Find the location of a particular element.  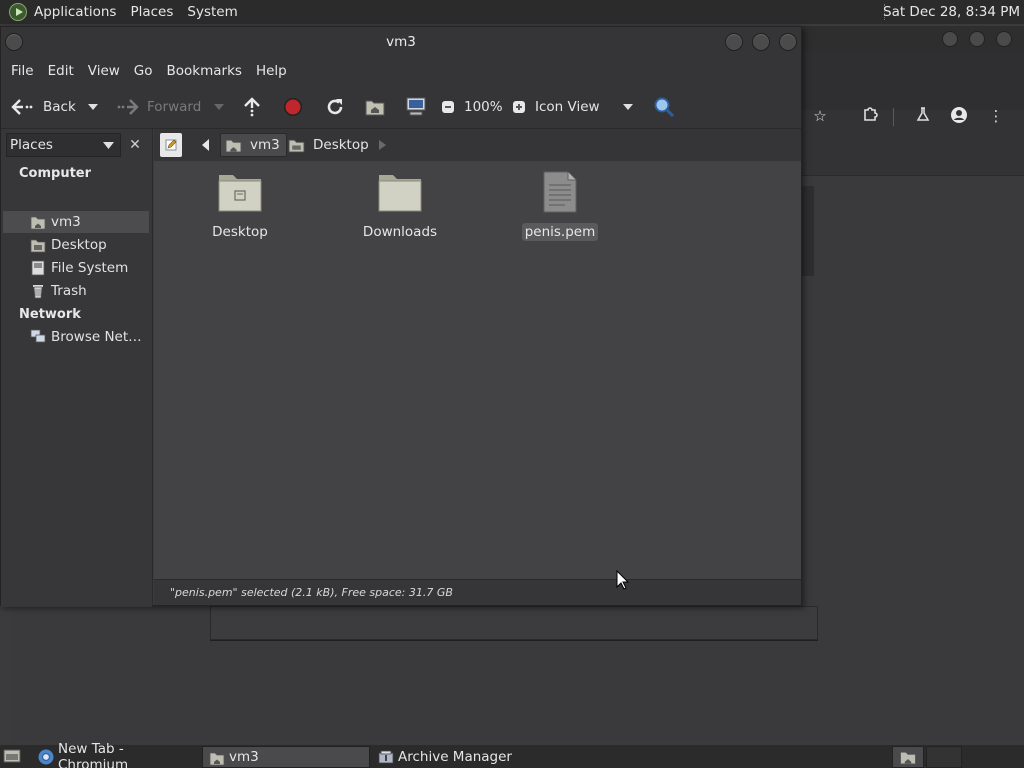

window-title: vm3 is located at coordinates (401, 42).